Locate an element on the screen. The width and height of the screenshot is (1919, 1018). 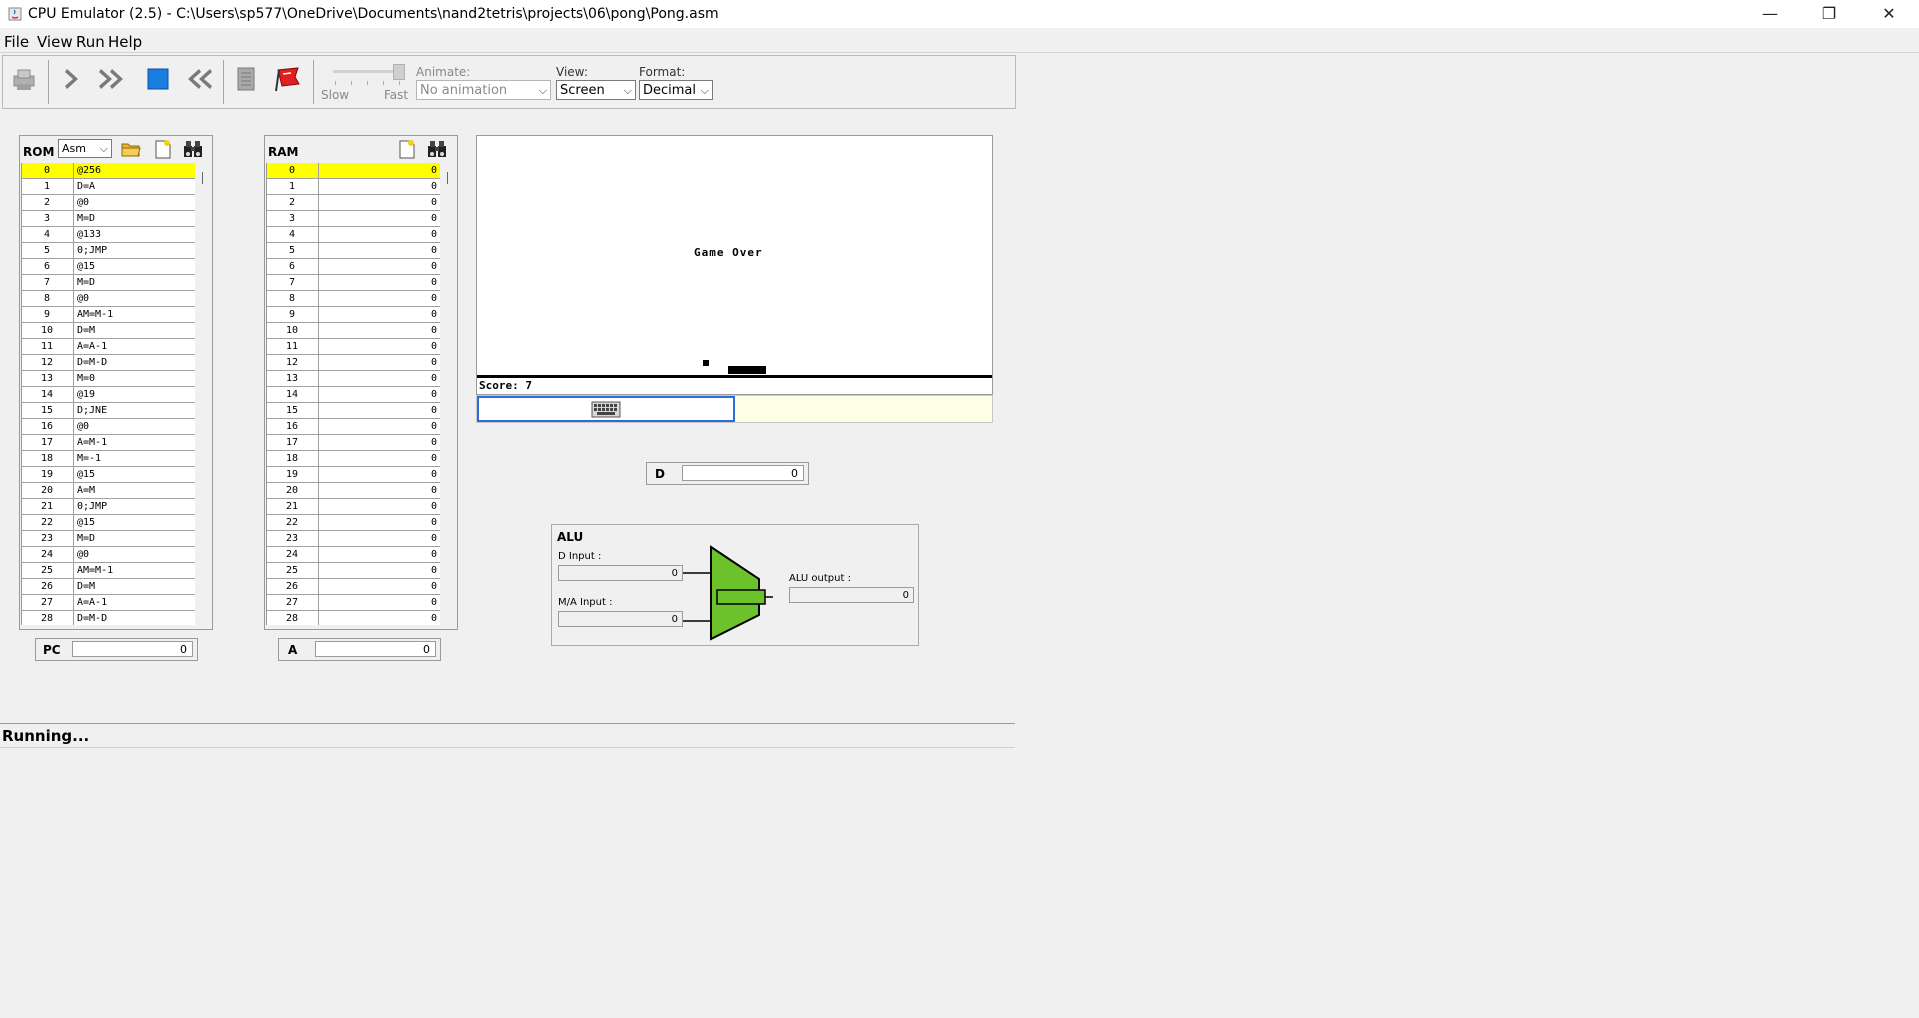
keyboard-focus-button is located at coordinates (606, 409).